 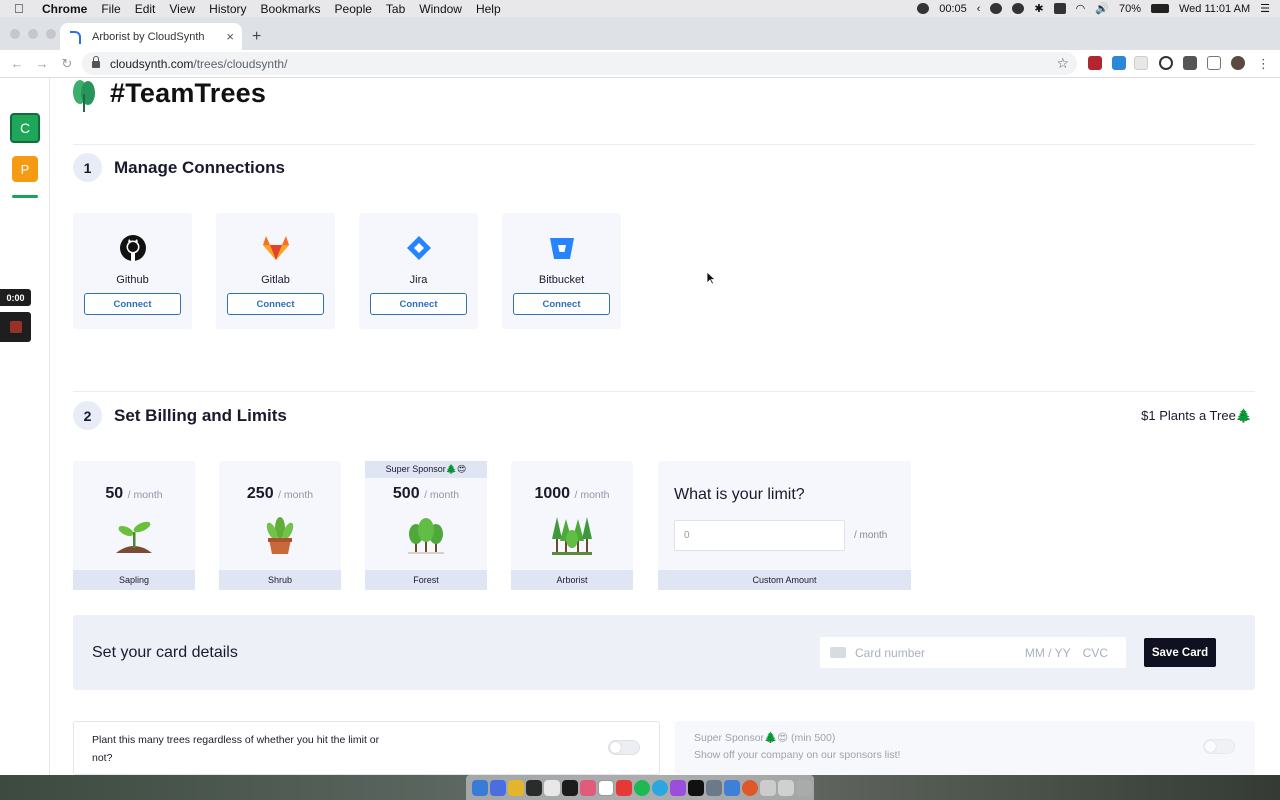 What do you see at coordinates (134, 580) in the screenshot?
I see `tier-label: Sapling` at bounding box center [134, 580].